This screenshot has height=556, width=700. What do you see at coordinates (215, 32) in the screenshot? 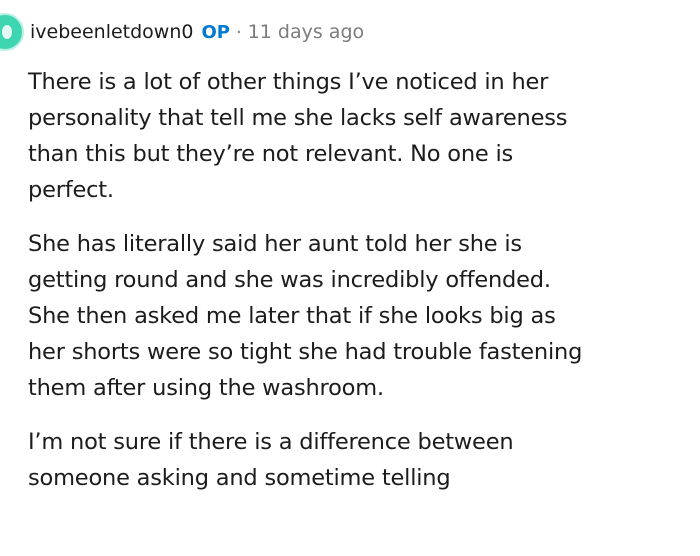
I see `op-badge: OP` at bounding box center [215, 32].